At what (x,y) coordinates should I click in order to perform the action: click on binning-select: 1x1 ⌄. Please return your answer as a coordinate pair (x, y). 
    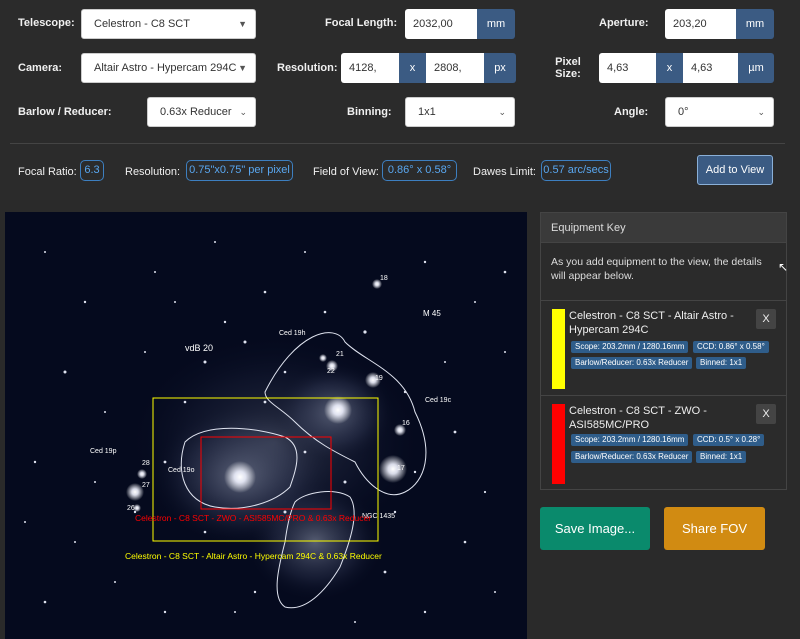
    Looking at the image, I should click on (460, 112).